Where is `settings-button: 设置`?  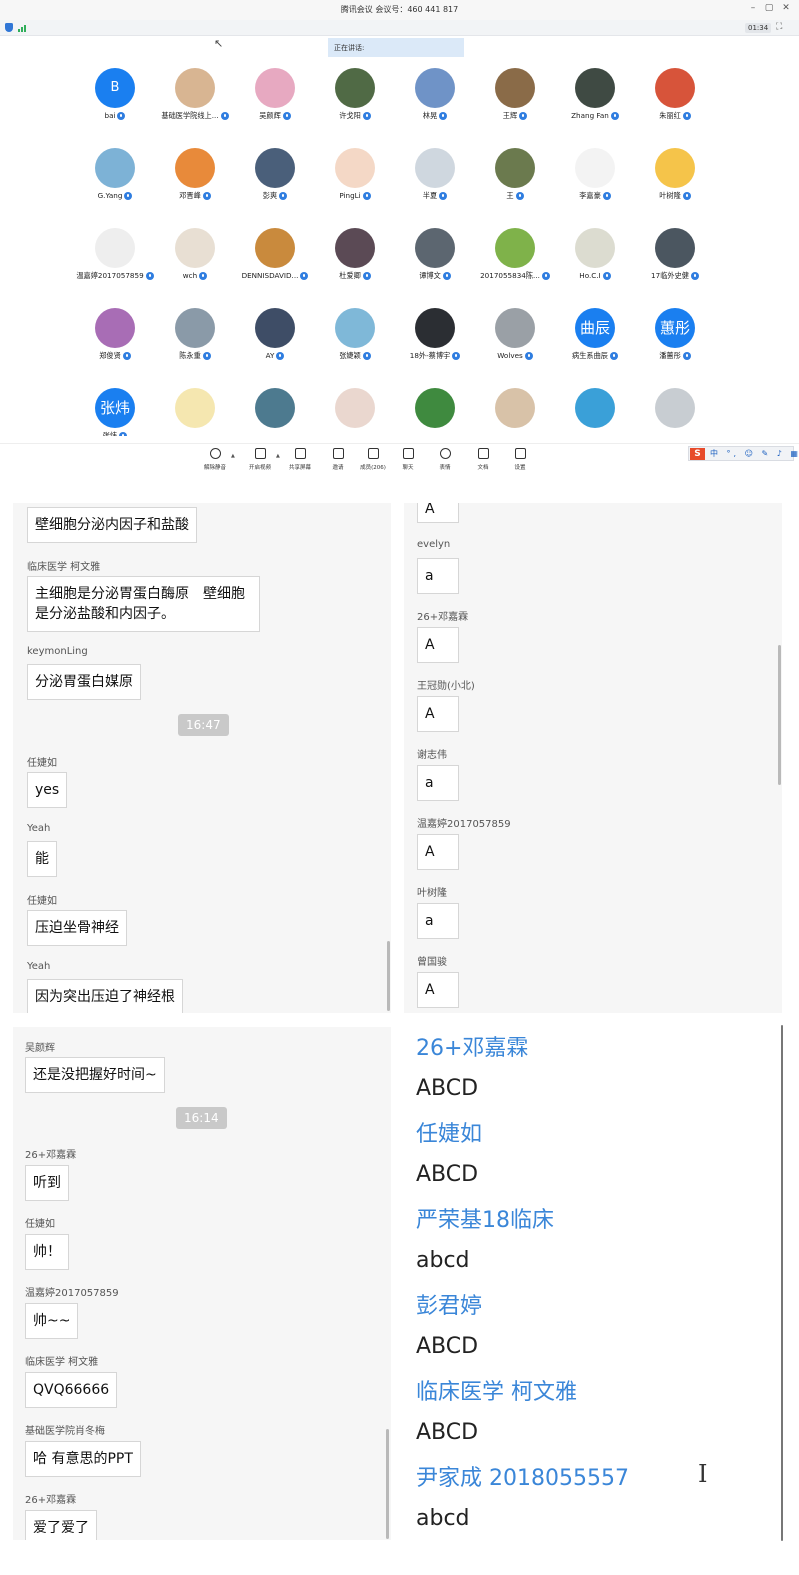 settings-button: 设置 is located at coordinates (520, 459).